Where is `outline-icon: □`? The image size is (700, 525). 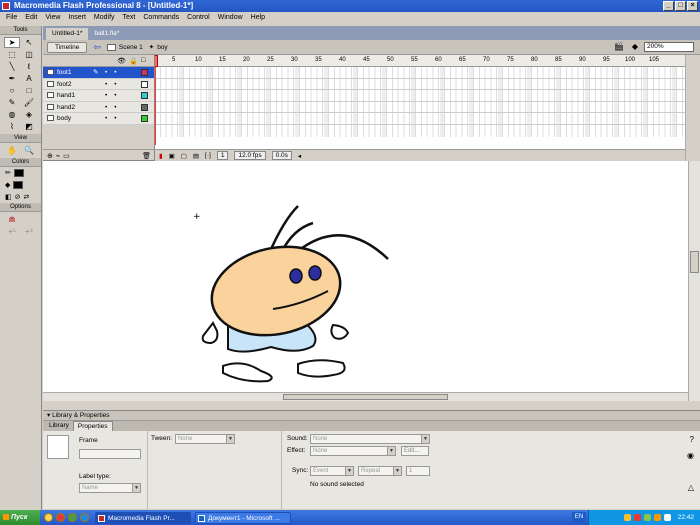
outline-icon: □ is located at coordinates (143, 60).